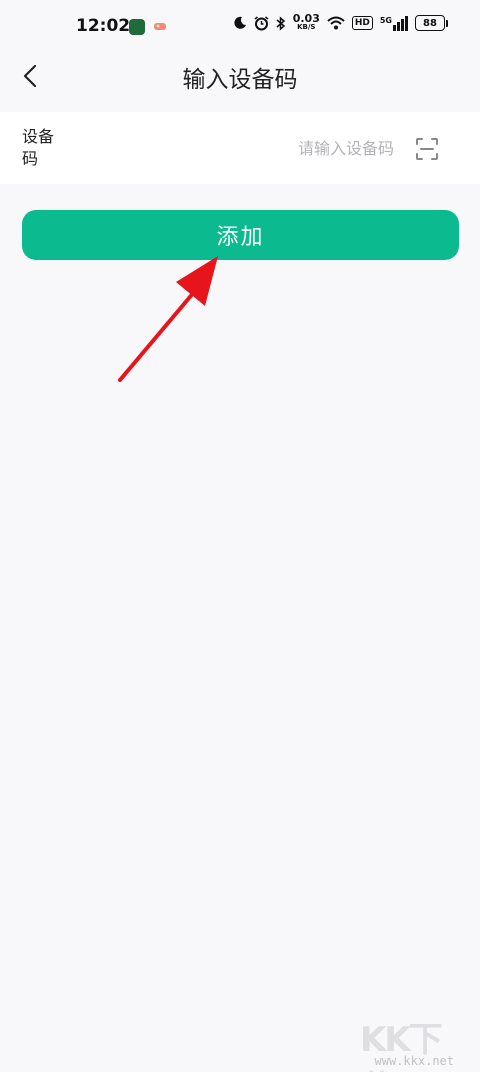 This screenshot has width=480, height=1072. I want to click on network-speed-value: 0.03, so click(306, 18).